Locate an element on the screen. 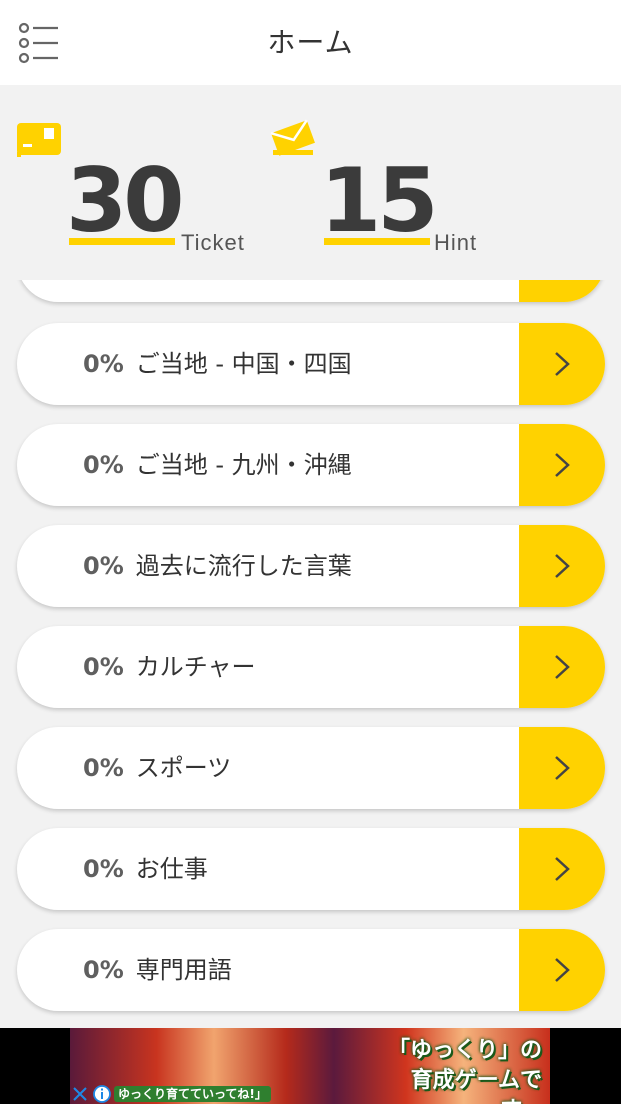  category-label: 0% ご当地 - 中国・四国 is located at coordinates (217, 364).